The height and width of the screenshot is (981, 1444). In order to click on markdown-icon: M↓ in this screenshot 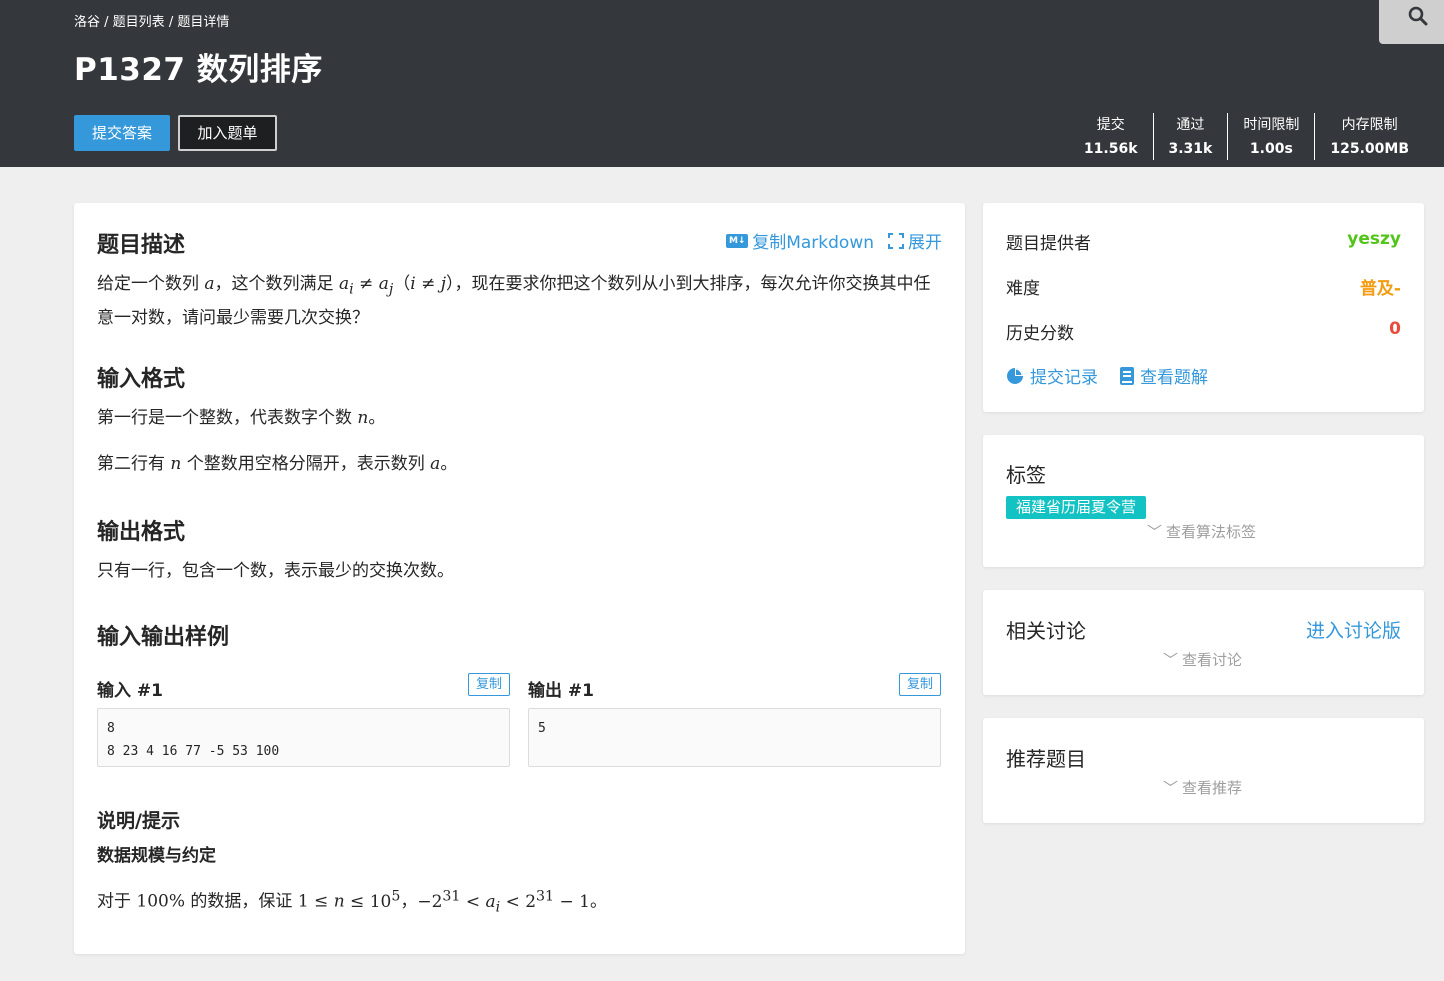, I will do `click(737, 240)`.